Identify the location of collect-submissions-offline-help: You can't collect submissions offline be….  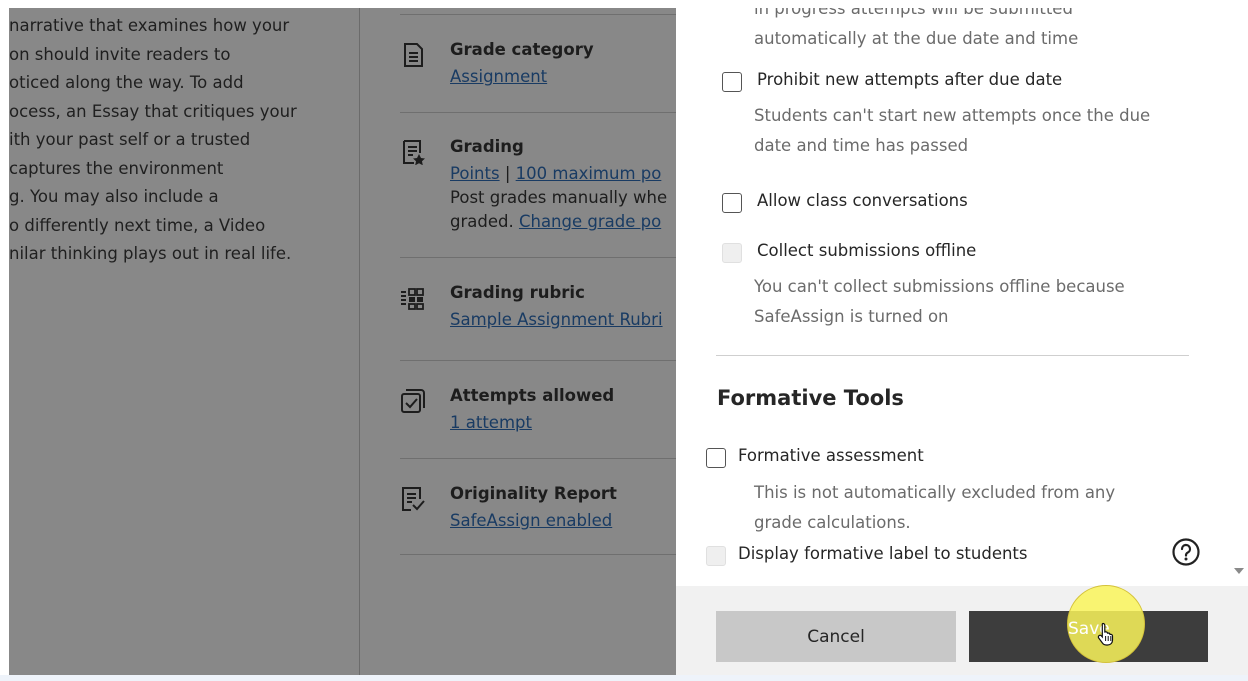
(939, 302).